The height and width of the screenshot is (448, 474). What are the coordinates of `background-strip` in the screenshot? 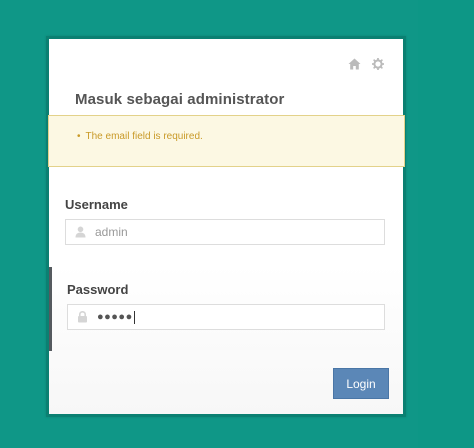 It's located at (446, 224).